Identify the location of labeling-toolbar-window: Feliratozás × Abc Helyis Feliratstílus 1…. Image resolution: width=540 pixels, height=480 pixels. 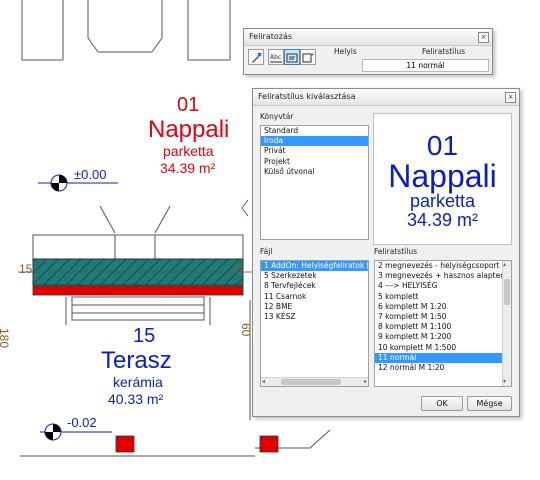
(368, 51).